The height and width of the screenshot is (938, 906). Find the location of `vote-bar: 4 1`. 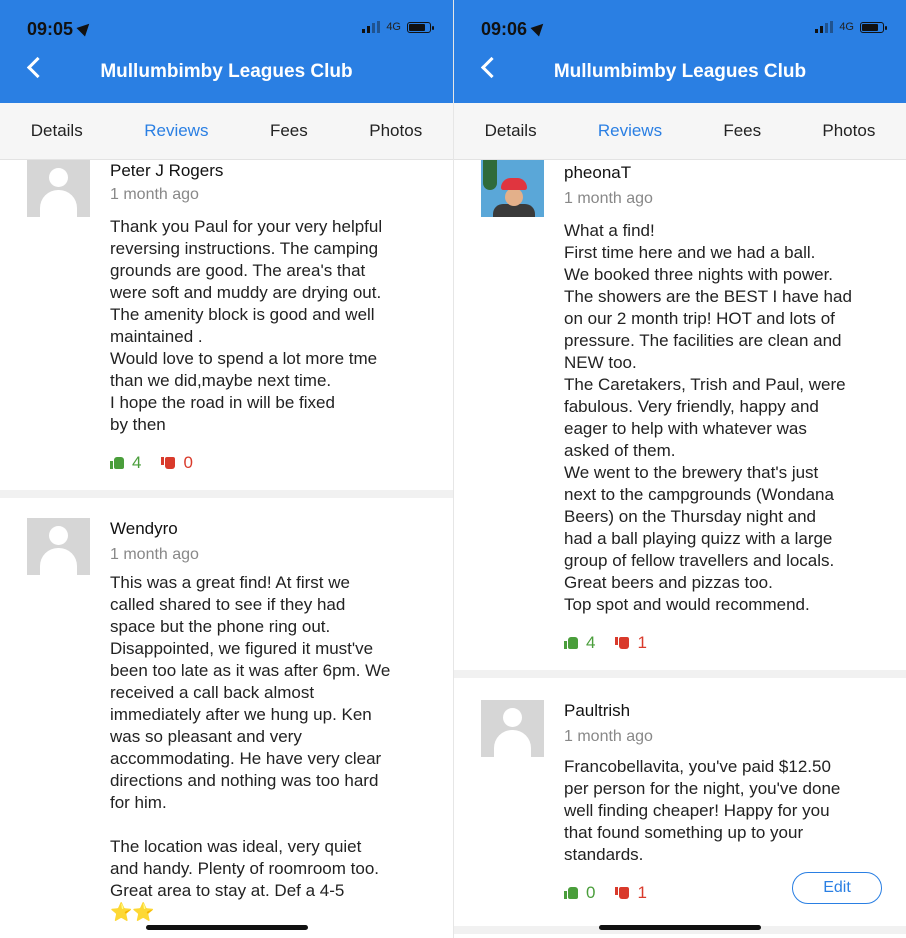

vote-bar: 4 1 is located at coordinates (728, 643).